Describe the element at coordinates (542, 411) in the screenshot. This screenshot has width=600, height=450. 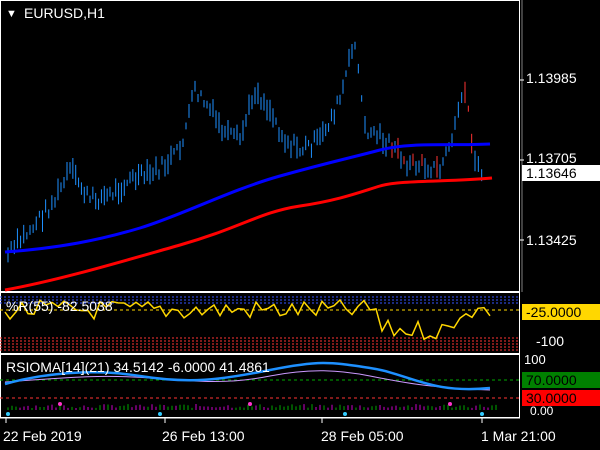
I see `rsioma-bottom-label: 0.00` at that location.